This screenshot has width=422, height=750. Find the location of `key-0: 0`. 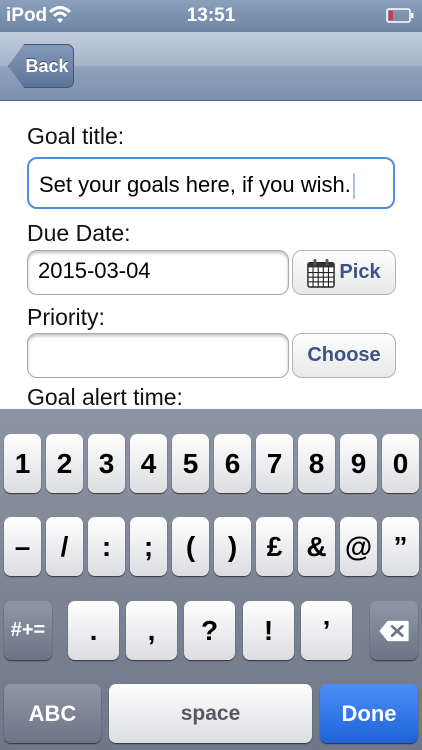

key-0: 0 is located at coordinates (400, 463).